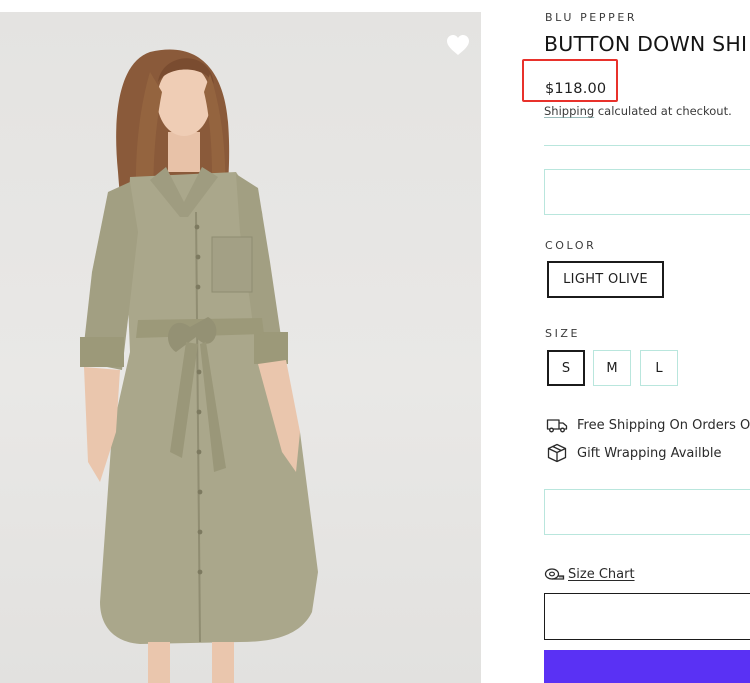 Image resolution: width=750 pixels, height=683 pixels. Describe the element at coordinates (566, 368) in the screenshot. I see `size-option-s: S` at that location.